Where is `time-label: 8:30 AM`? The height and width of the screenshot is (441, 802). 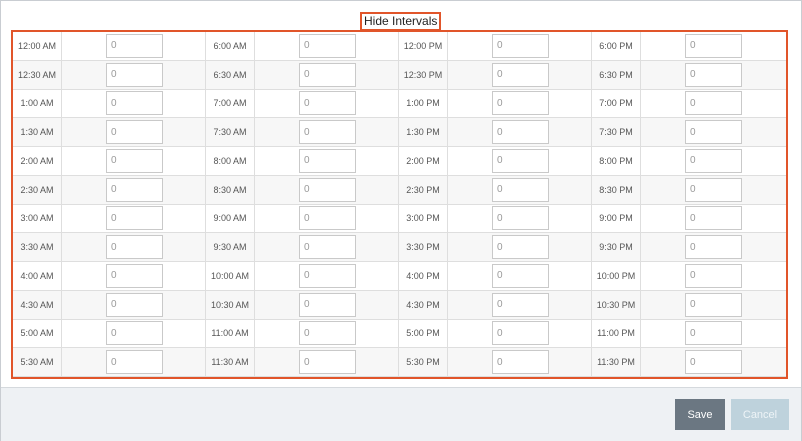
time-label: 8:30 AM is located at coordinates (230, 190).